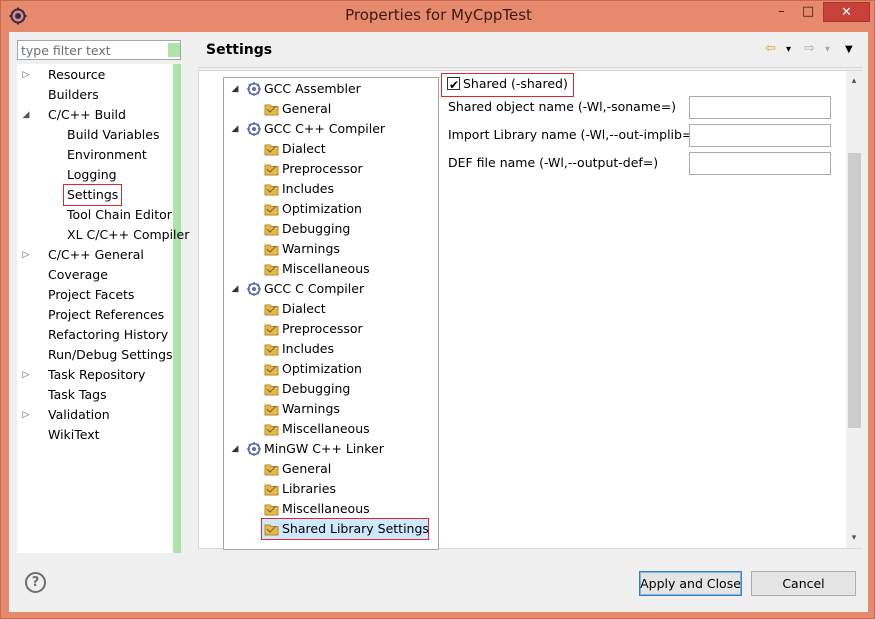 This screenshot has width=875, height=619. What do you see at coordinates (77, 395) in the screenshot?
I see `nav-item: Task Tags` at bounding box center [77, 395].